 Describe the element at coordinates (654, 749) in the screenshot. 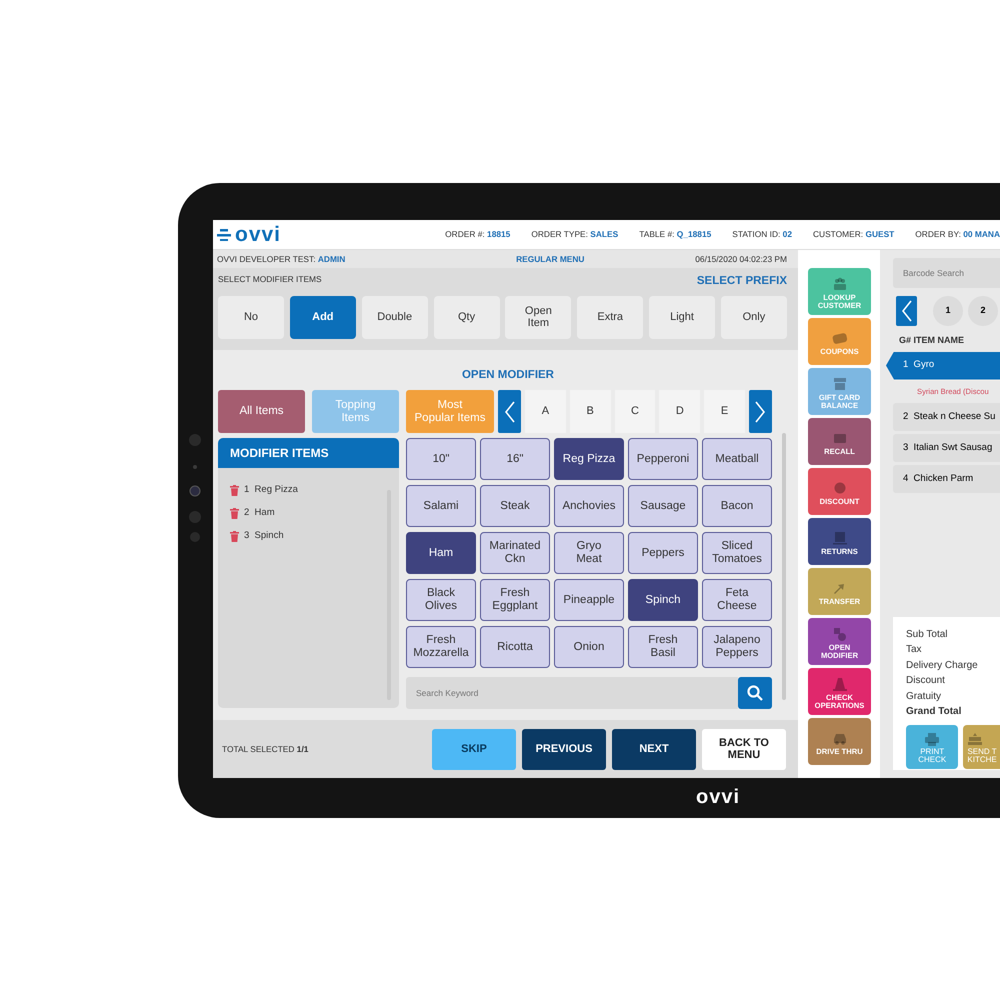

I see `footer-button: NEXT` at that location.